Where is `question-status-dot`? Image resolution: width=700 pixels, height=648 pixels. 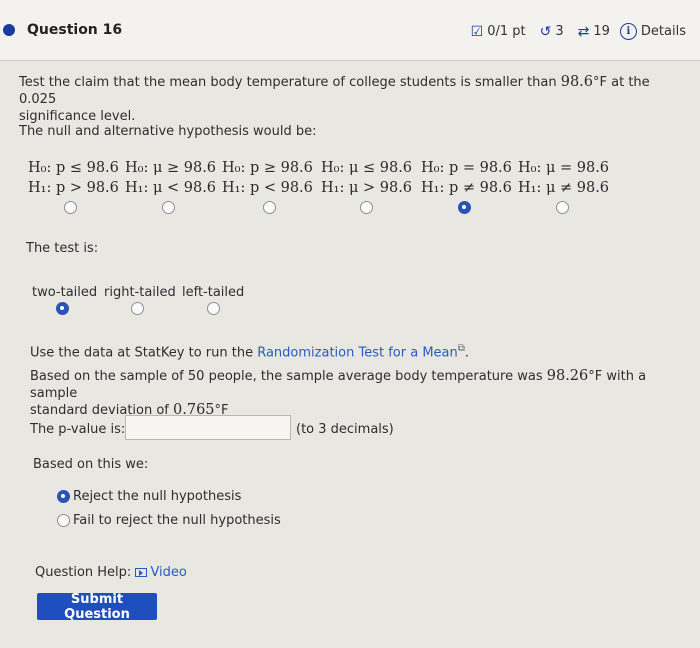
question-status-dot is located at coordinates (9, 30).